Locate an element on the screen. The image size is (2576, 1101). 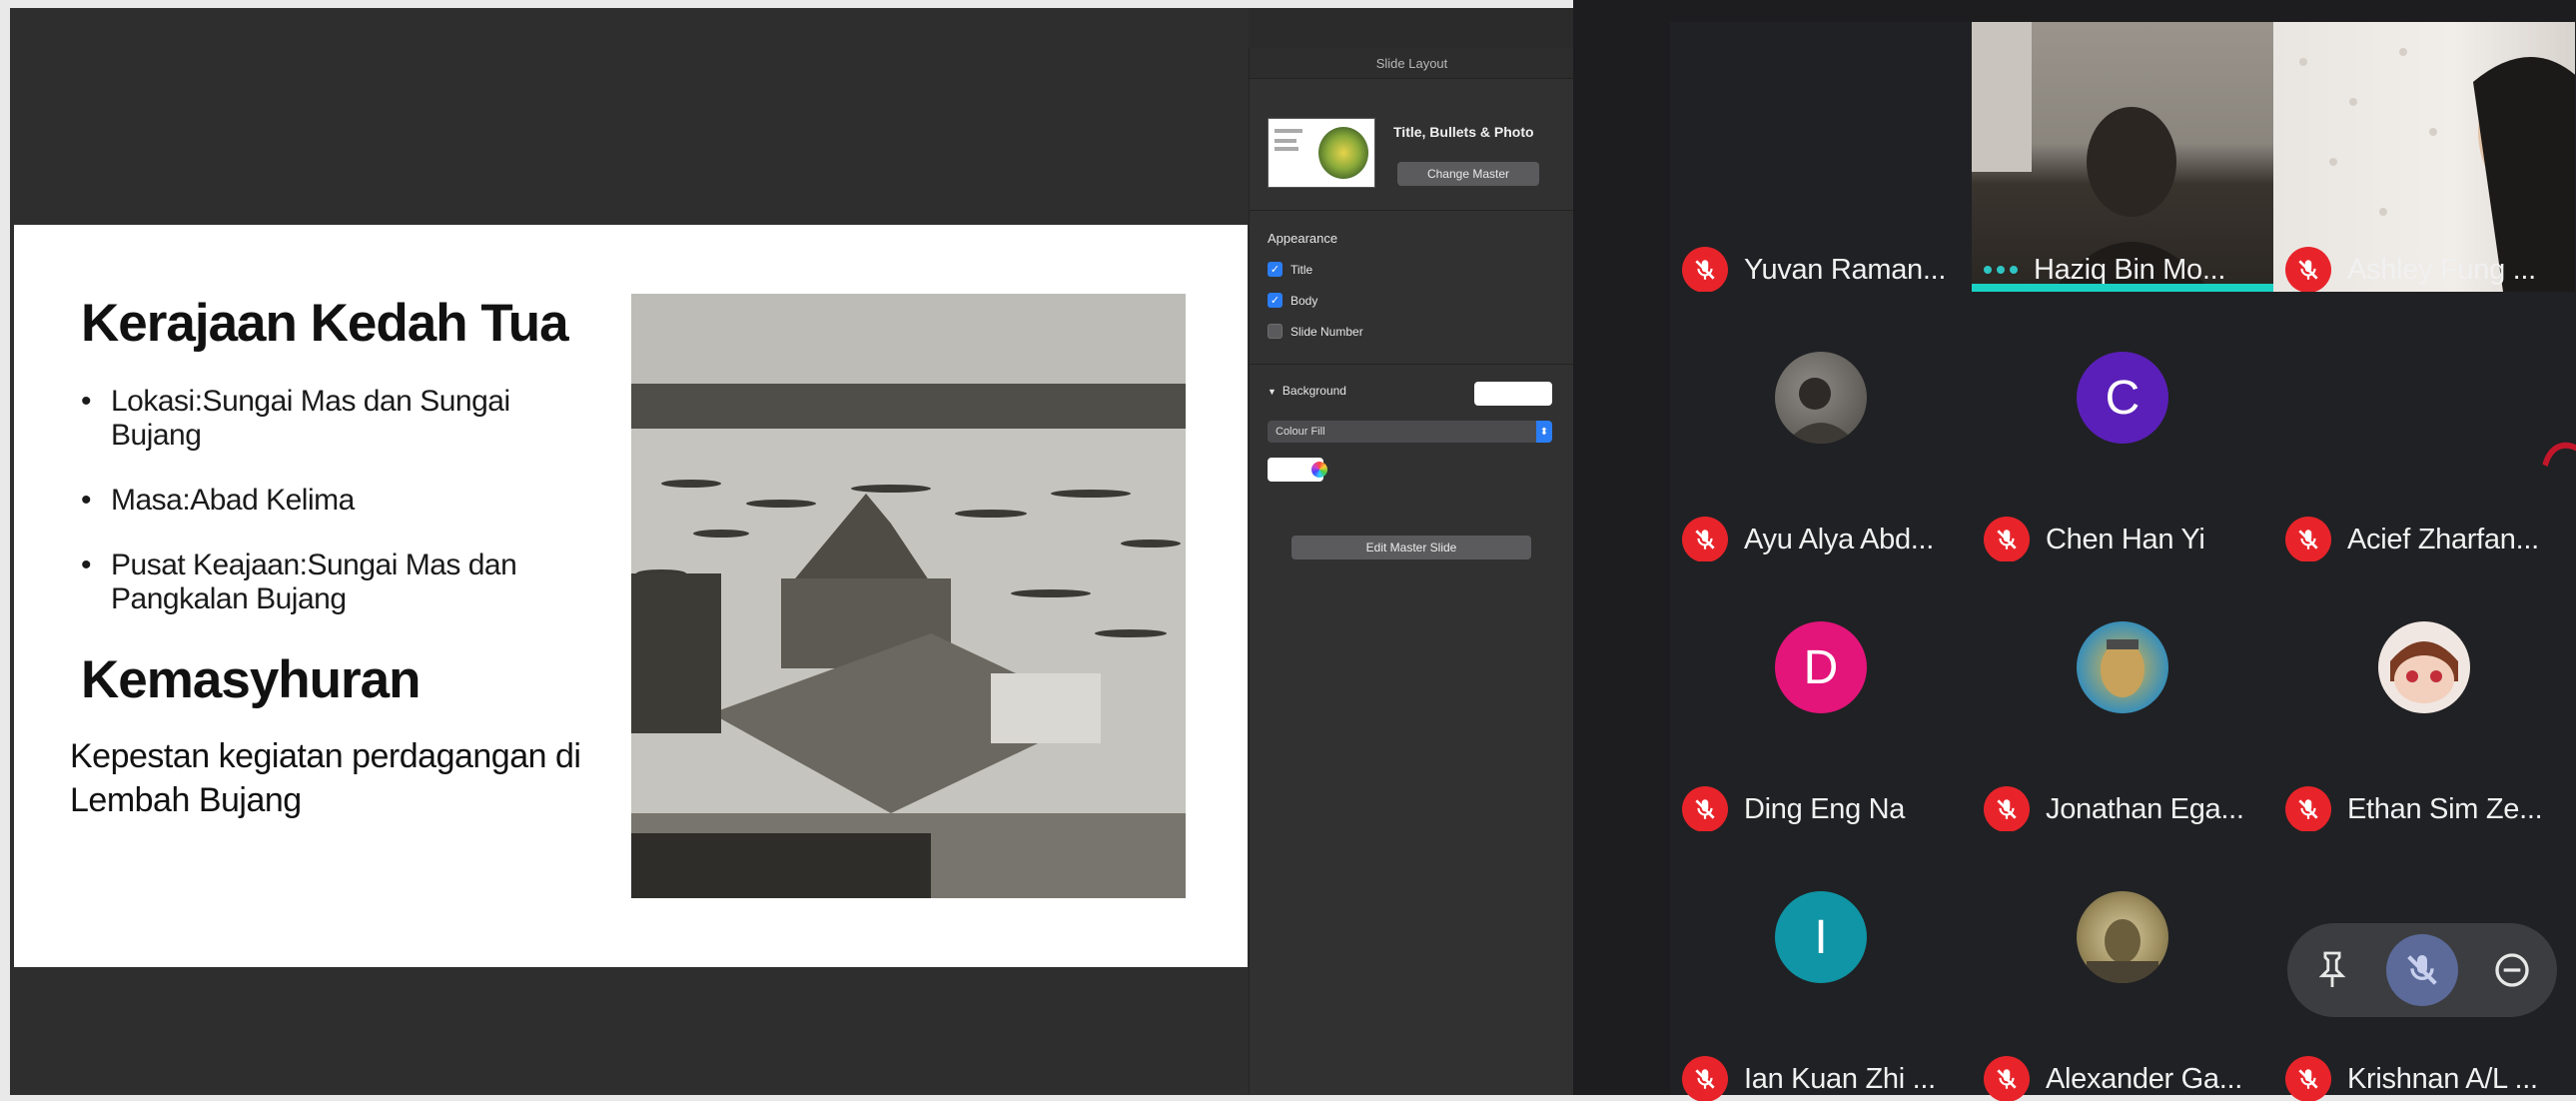
body-checkbox-row: ✓ Body is located at coordinates (1293, 300).